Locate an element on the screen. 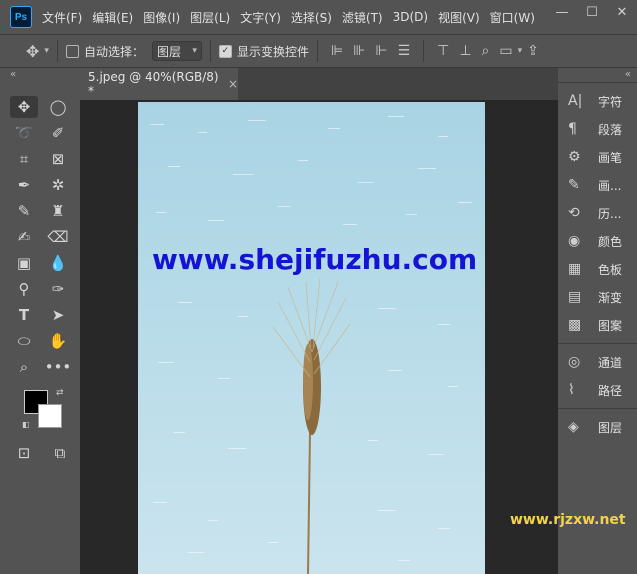 The image size is (637, 574). screen-mode-icon: ⧉ is located at coordinates (60, 453).